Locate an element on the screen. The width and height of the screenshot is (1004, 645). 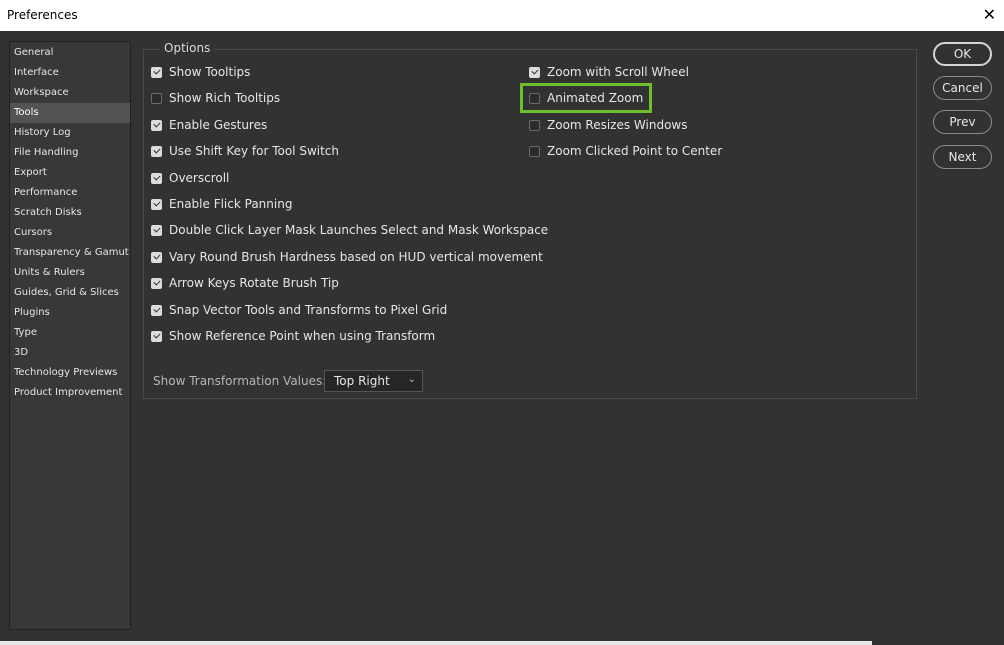
checkbox-show-tooltips is located at coordinates (156, 72).